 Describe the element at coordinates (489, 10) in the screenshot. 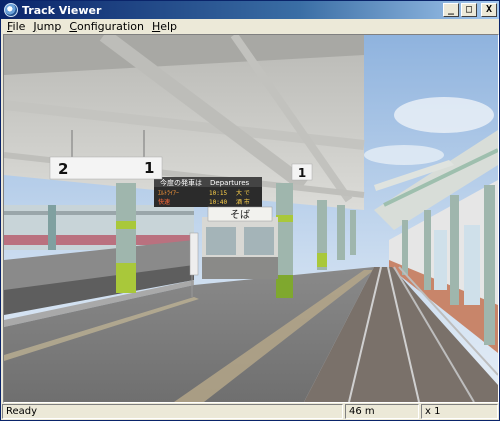

I see `close-button: X` at that location.